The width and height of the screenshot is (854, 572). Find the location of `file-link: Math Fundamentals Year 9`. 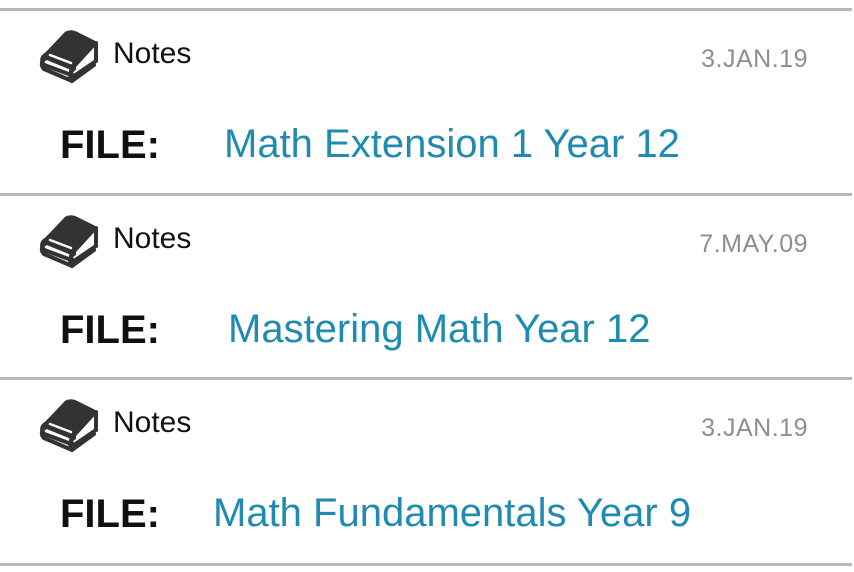

file-link: Math Fundamentals Year 9 is located at coordinates (452, 513).